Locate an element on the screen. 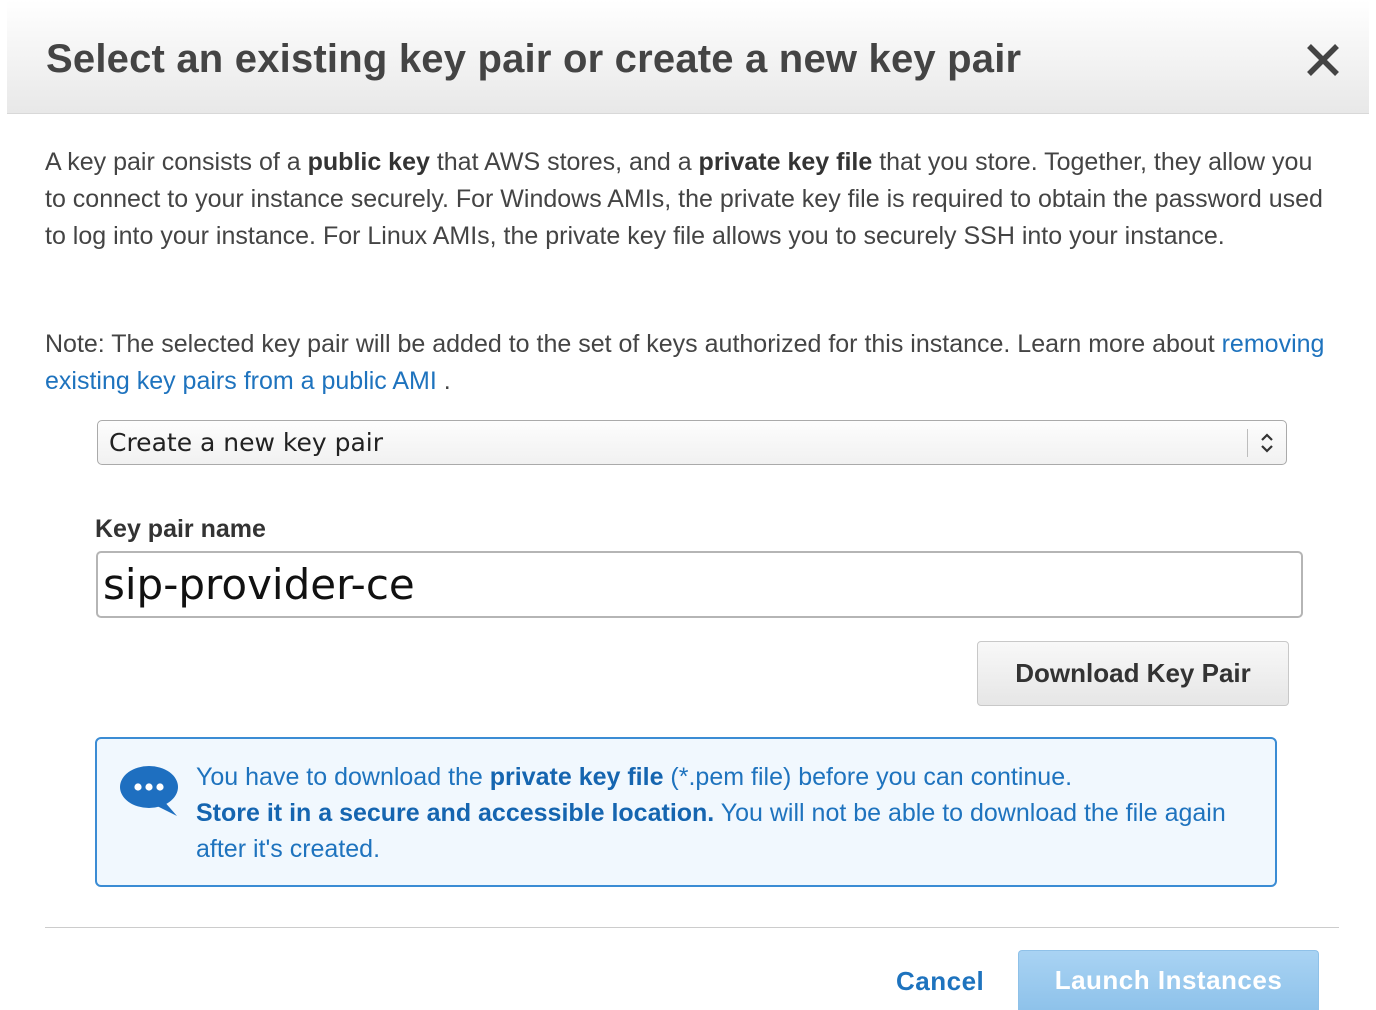 The height and width of the screenshot is (1010, 1376). intro-bold-public-key: public key is located at coordinates (368, 162).